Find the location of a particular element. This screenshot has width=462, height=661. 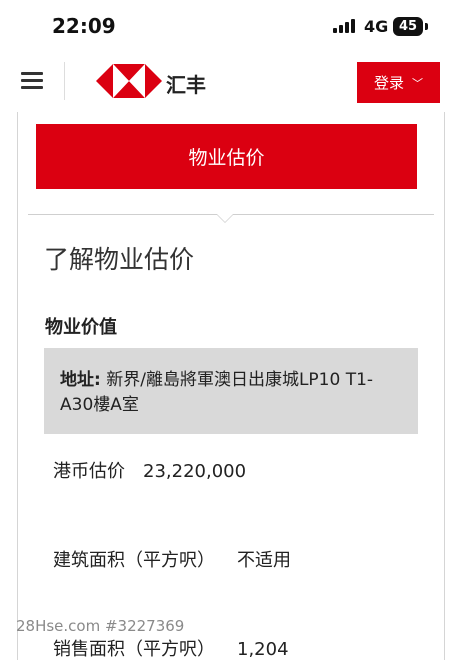

property-value-heading: 物业价值 is located at coordinates (81, 327).